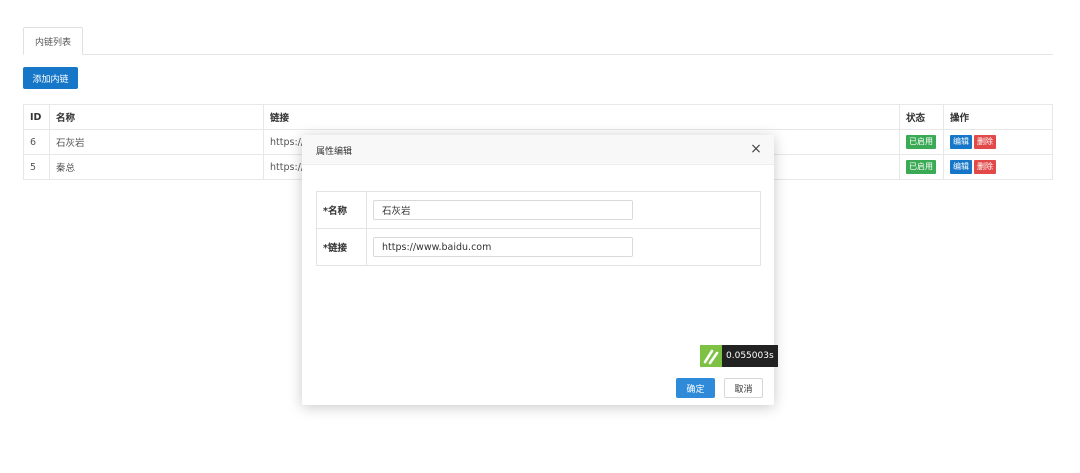 The width and height of the screenshot is (1080, 473). What do you see at coordinates (503, 210) in the screenshot?
I see `name-field` at bounding box center [503, 210].